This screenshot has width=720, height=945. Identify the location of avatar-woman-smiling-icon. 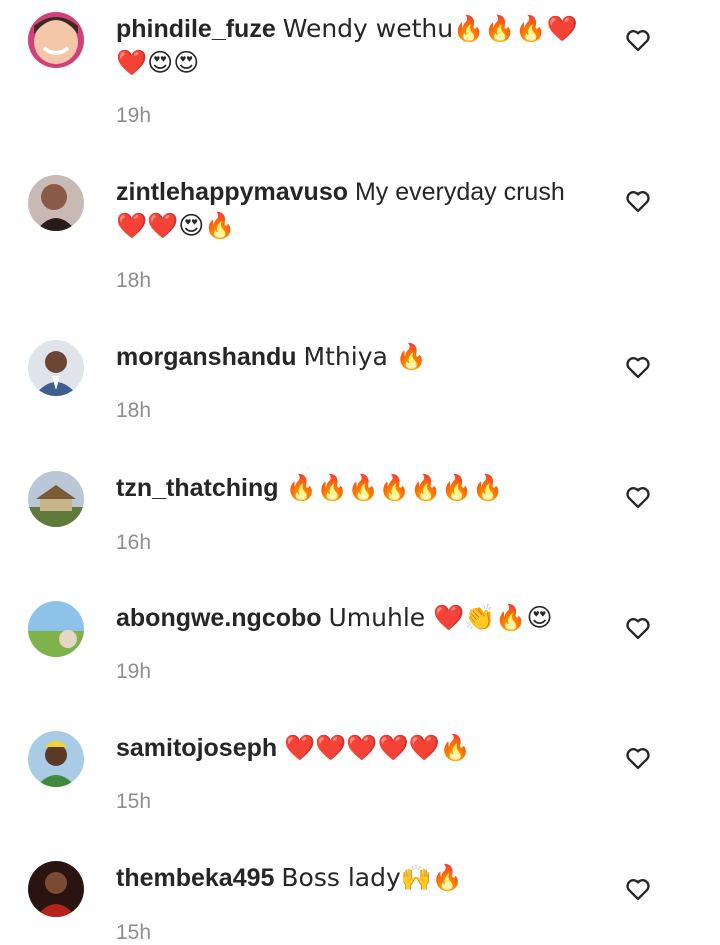
(56, 40).